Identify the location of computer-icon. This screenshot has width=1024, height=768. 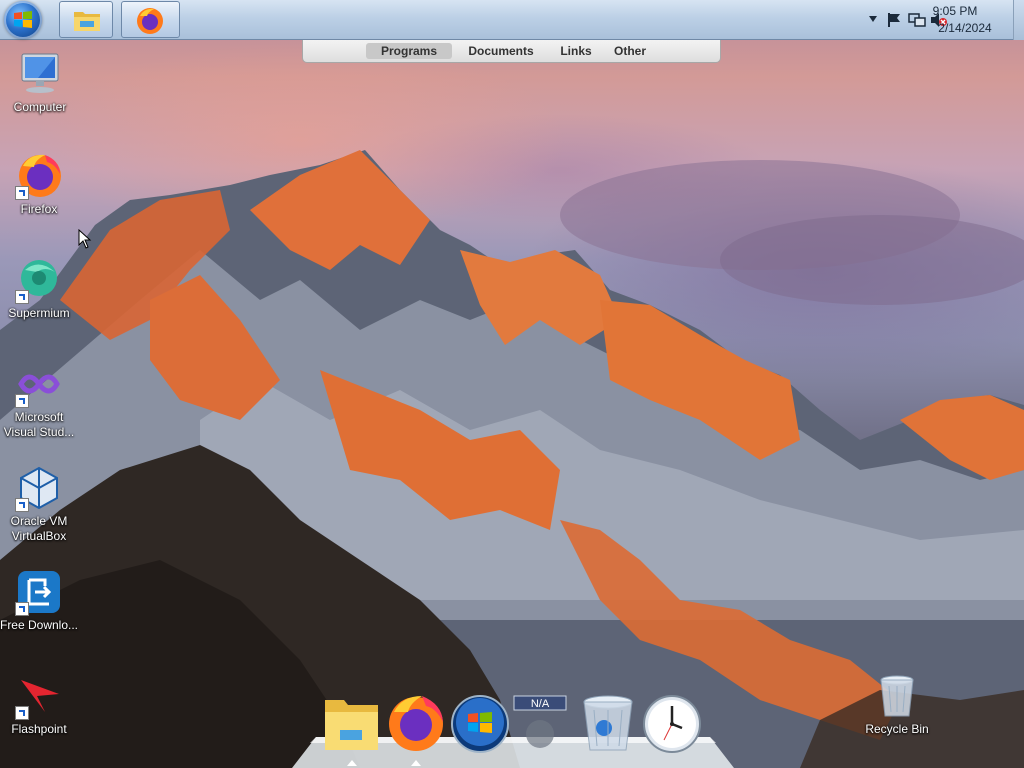
(40, 73).